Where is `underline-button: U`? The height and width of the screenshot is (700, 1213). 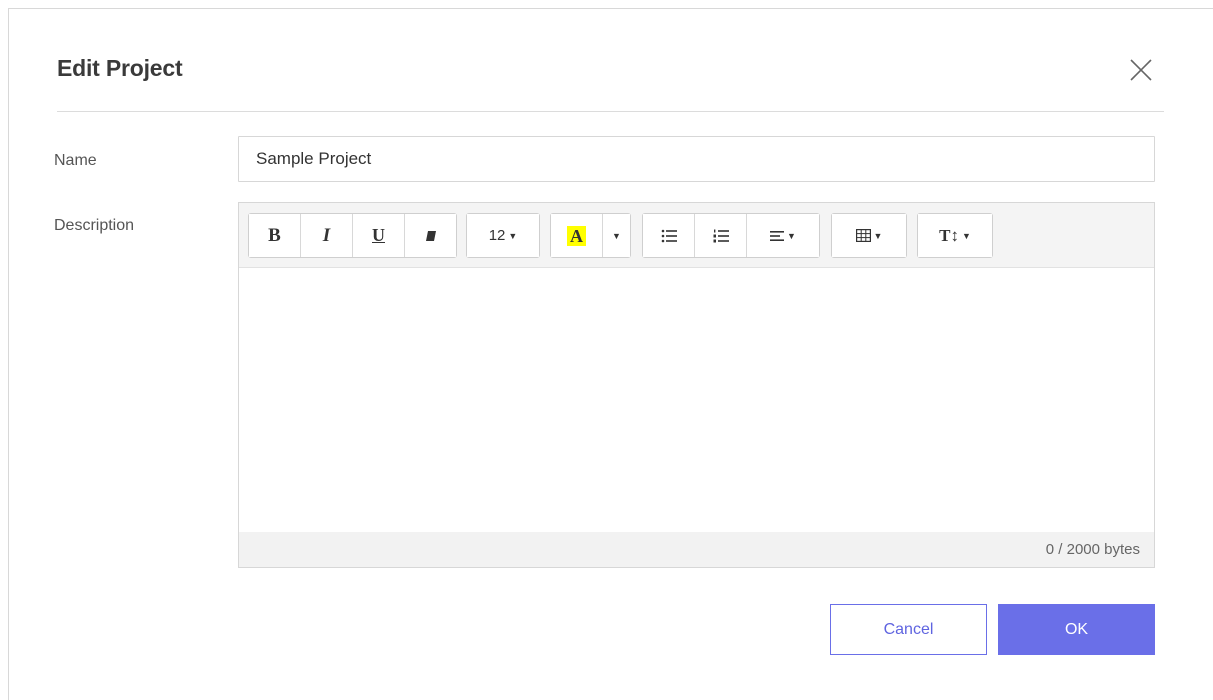
underline-button: U is located at coordinates (379, 235).